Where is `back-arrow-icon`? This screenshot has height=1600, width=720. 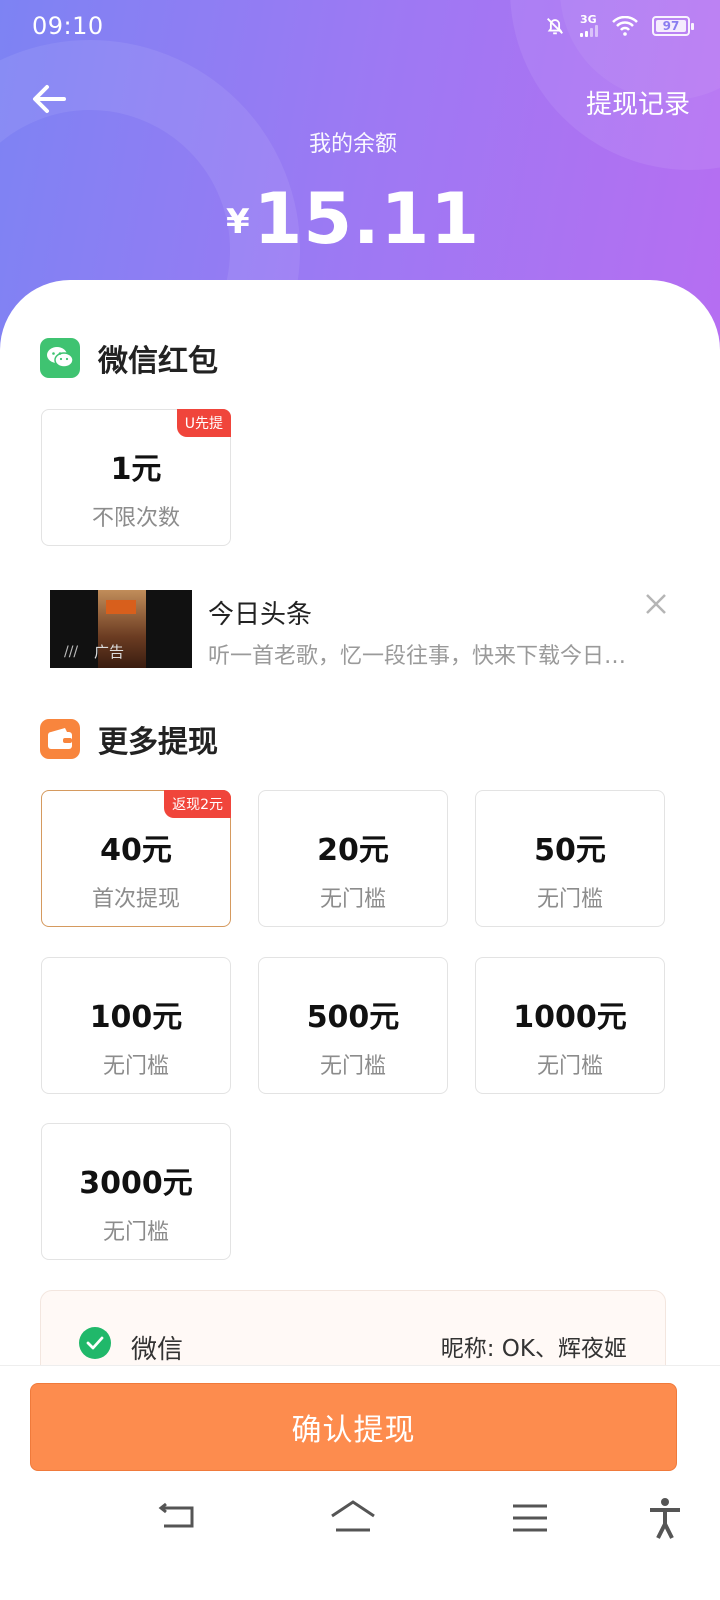 back-arrow-icon is located at coordinates (49, 99).